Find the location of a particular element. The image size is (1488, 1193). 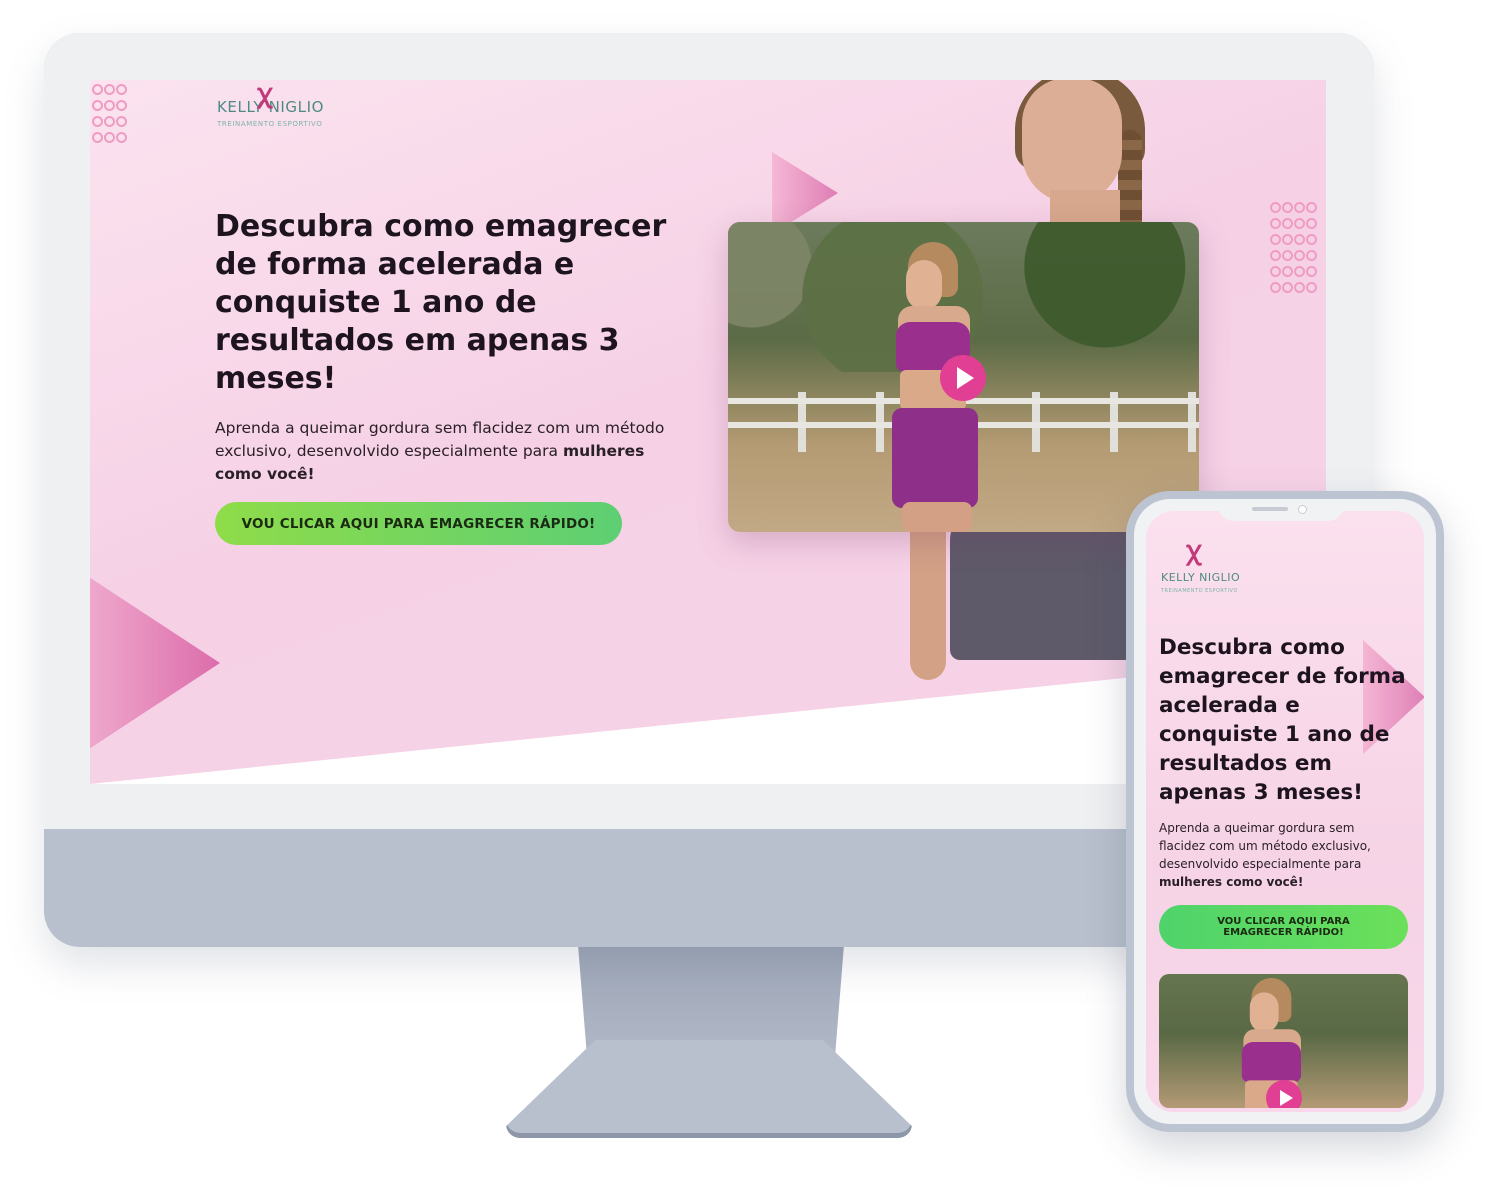

play-icon is located at coordinates (963, 378).